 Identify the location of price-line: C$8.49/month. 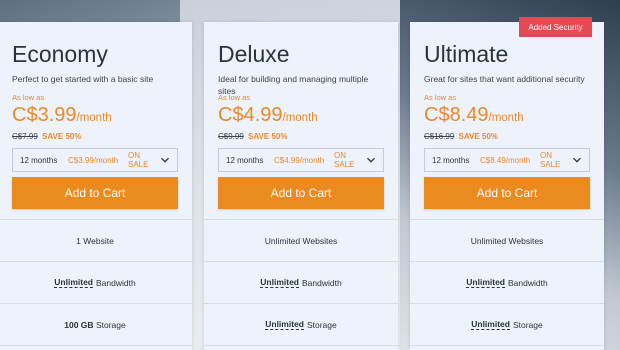
(507, 115).